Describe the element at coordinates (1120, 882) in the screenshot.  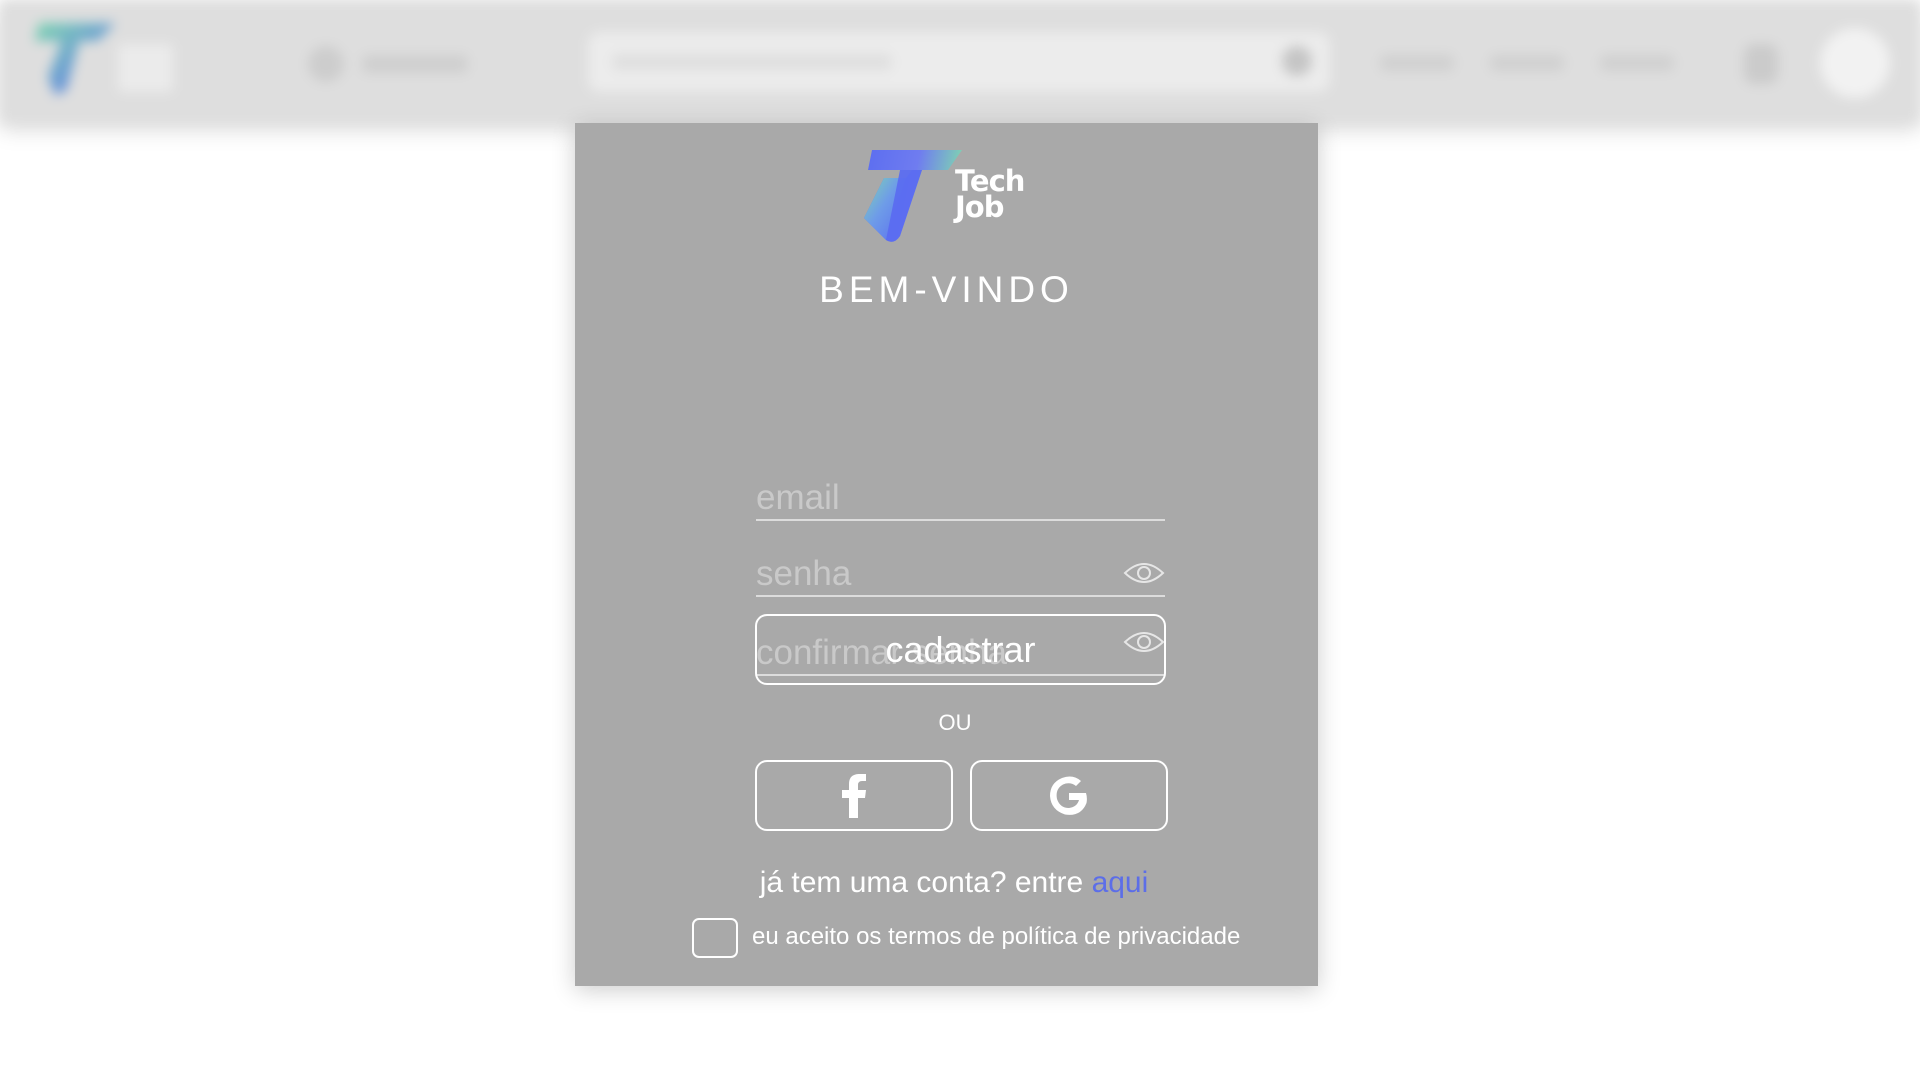
I see `login-link: aqui` at that location.